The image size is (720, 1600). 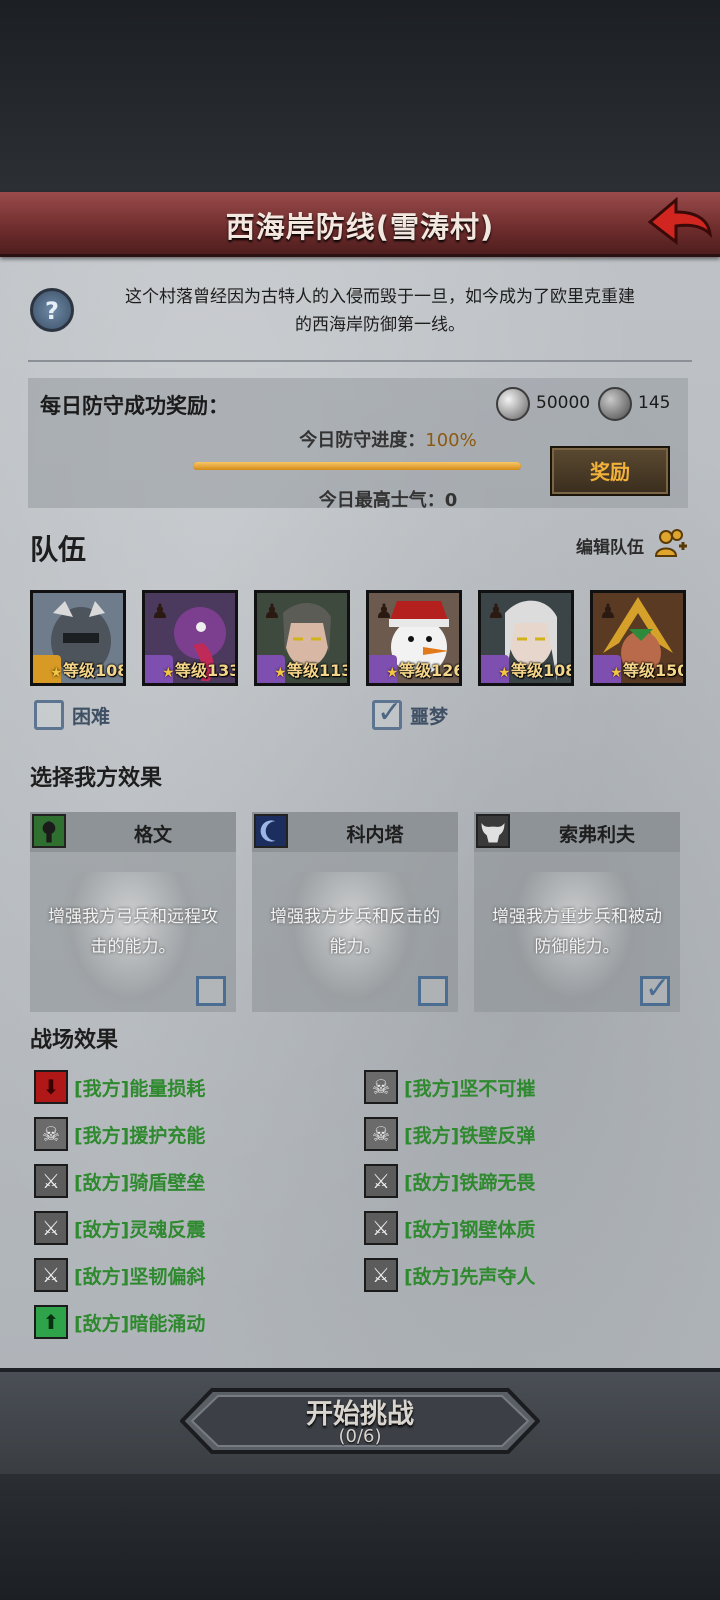 I want to click on battle-effect-text: [敌方]先声夺人, so click(x=470, y=1277).